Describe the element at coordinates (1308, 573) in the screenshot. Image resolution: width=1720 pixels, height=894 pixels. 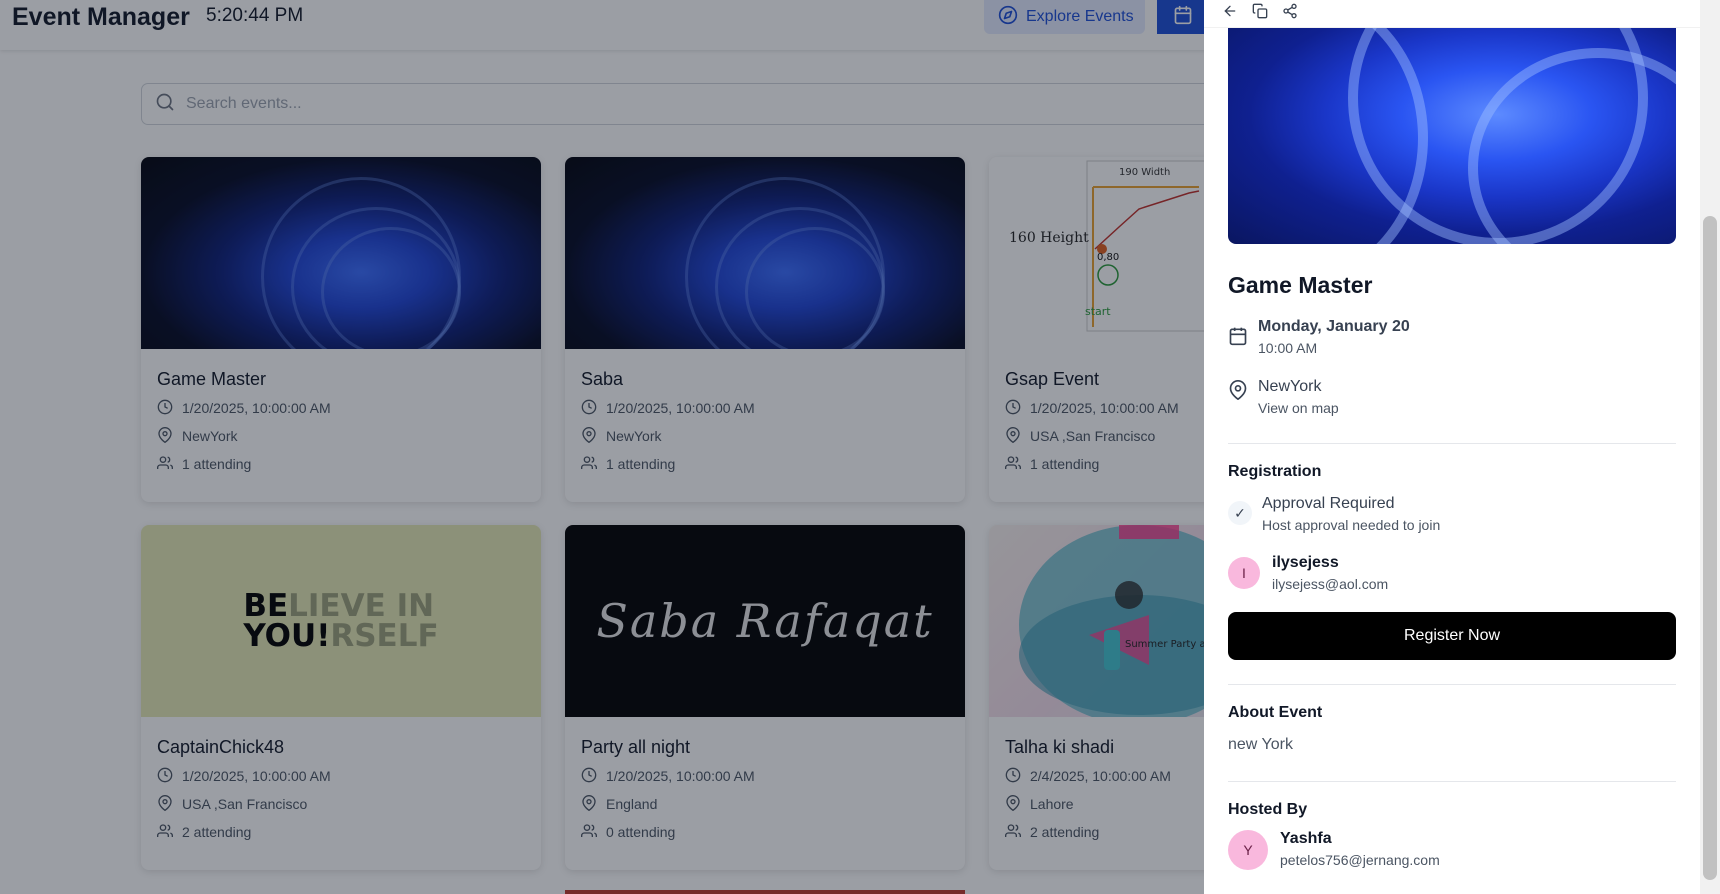
I see `current-user-row: I ilysejess ilysejess@aol.com` at that location.